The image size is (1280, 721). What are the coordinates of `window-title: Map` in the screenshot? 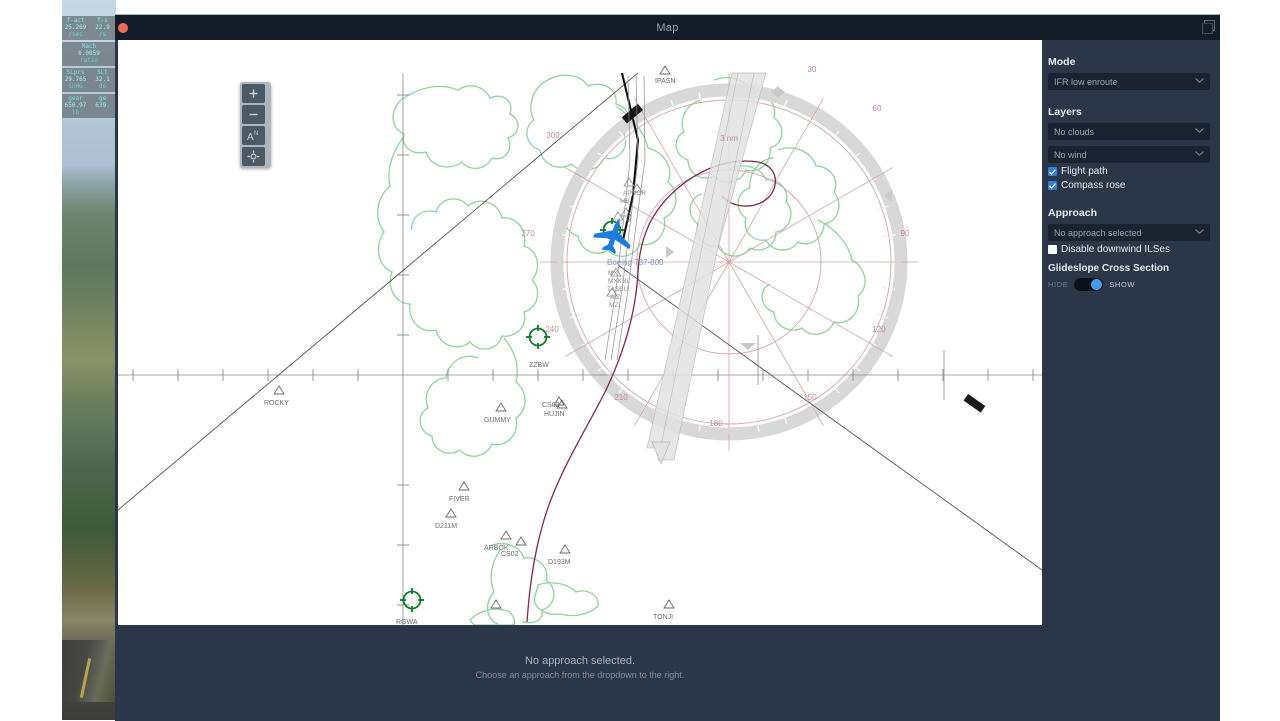 It's located at (667, 27).